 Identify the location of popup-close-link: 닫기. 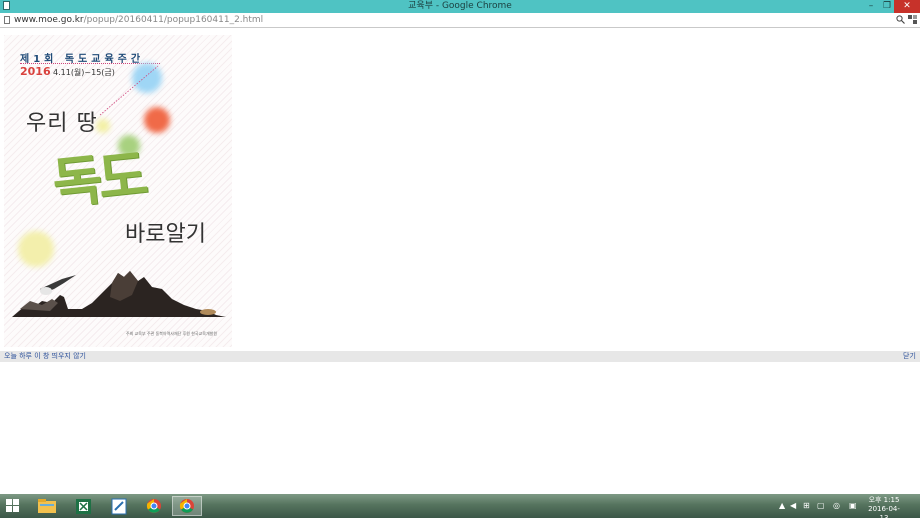
(909, 356).